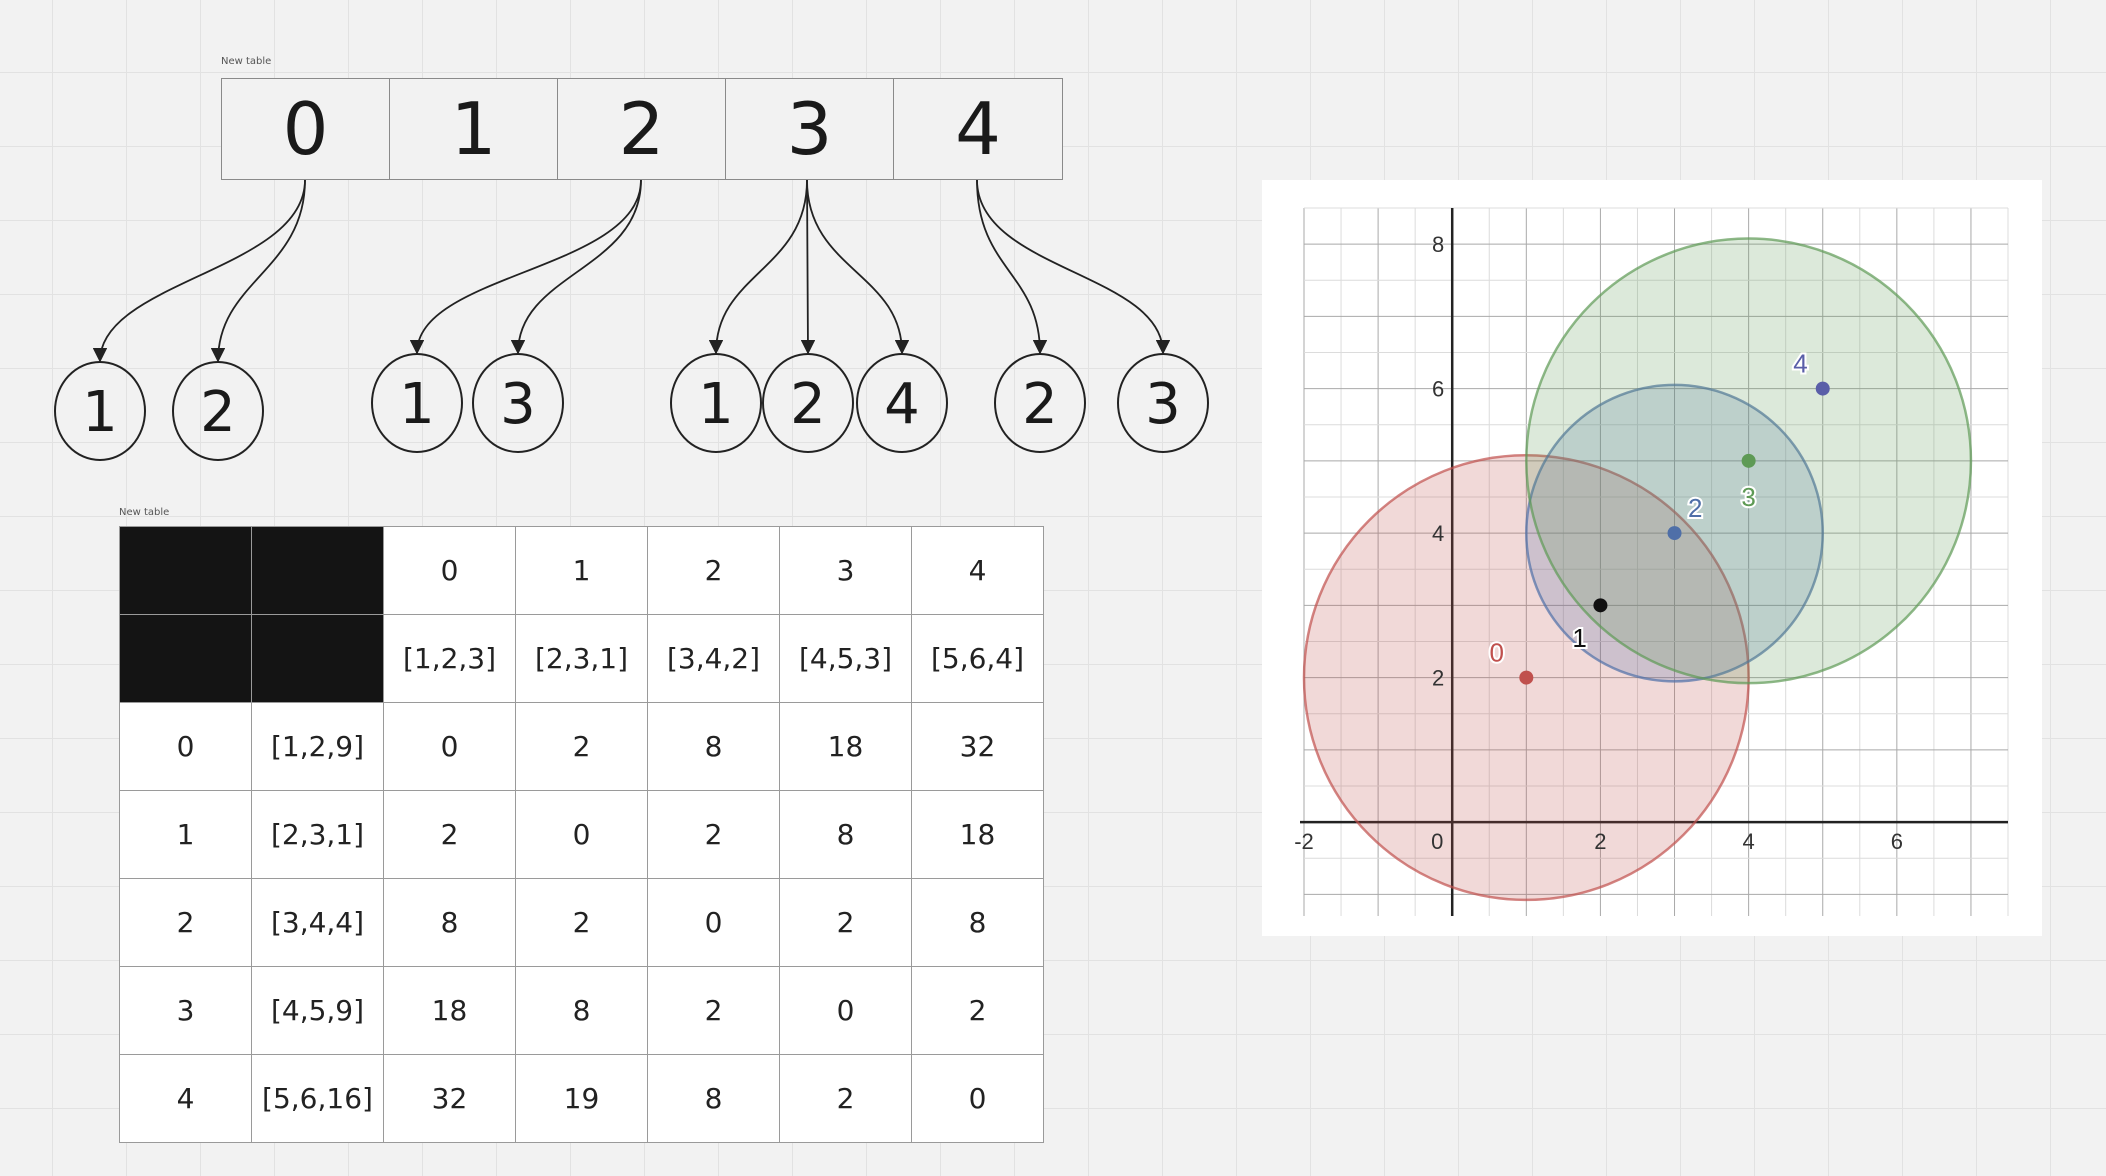 This screenshot has width=2106, height=1176. Describe the element at coordinates (317, 834) in the screenshot. I see `row-coord-cell: [2,3,1]` at that location.